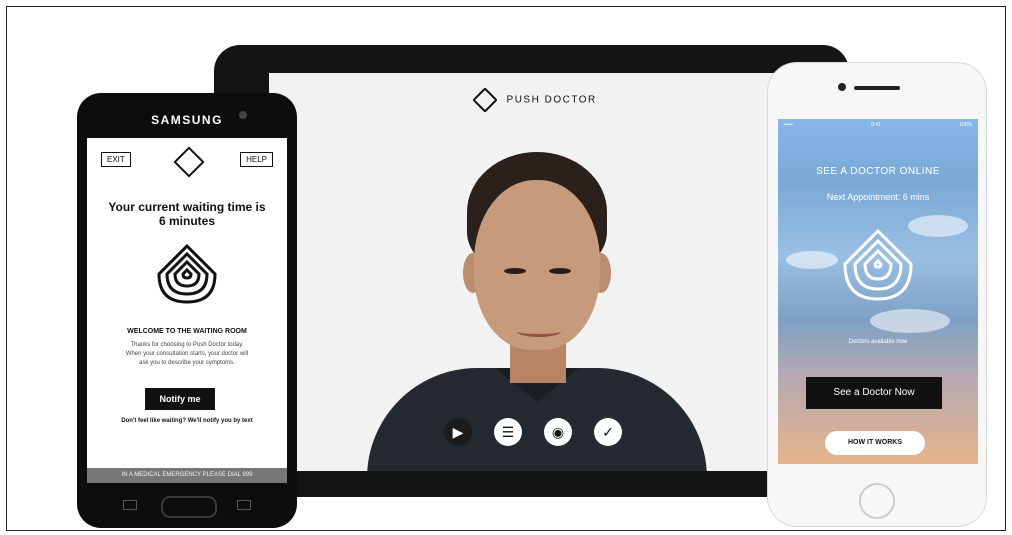 This screenshot has height=535, width=1012. I want to click on waiting-time-line-1: Your current waiting time is, so click(187, 207).